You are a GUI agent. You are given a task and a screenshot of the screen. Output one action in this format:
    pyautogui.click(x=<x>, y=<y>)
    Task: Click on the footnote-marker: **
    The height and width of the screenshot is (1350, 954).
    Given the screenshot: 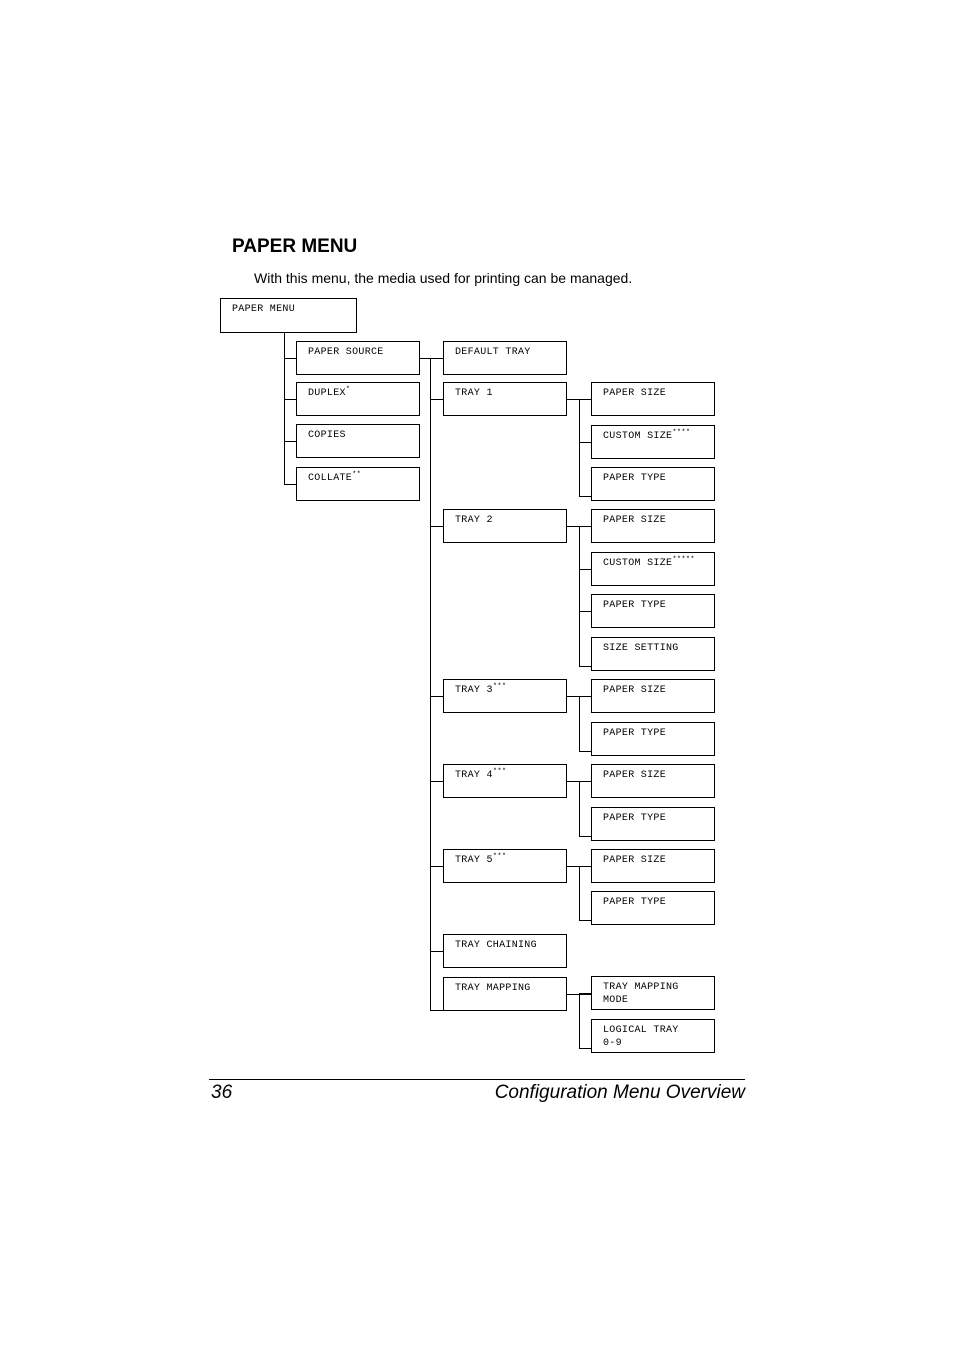 What is the action you would take?
    pyautogui.click(x=357, y=475)
    